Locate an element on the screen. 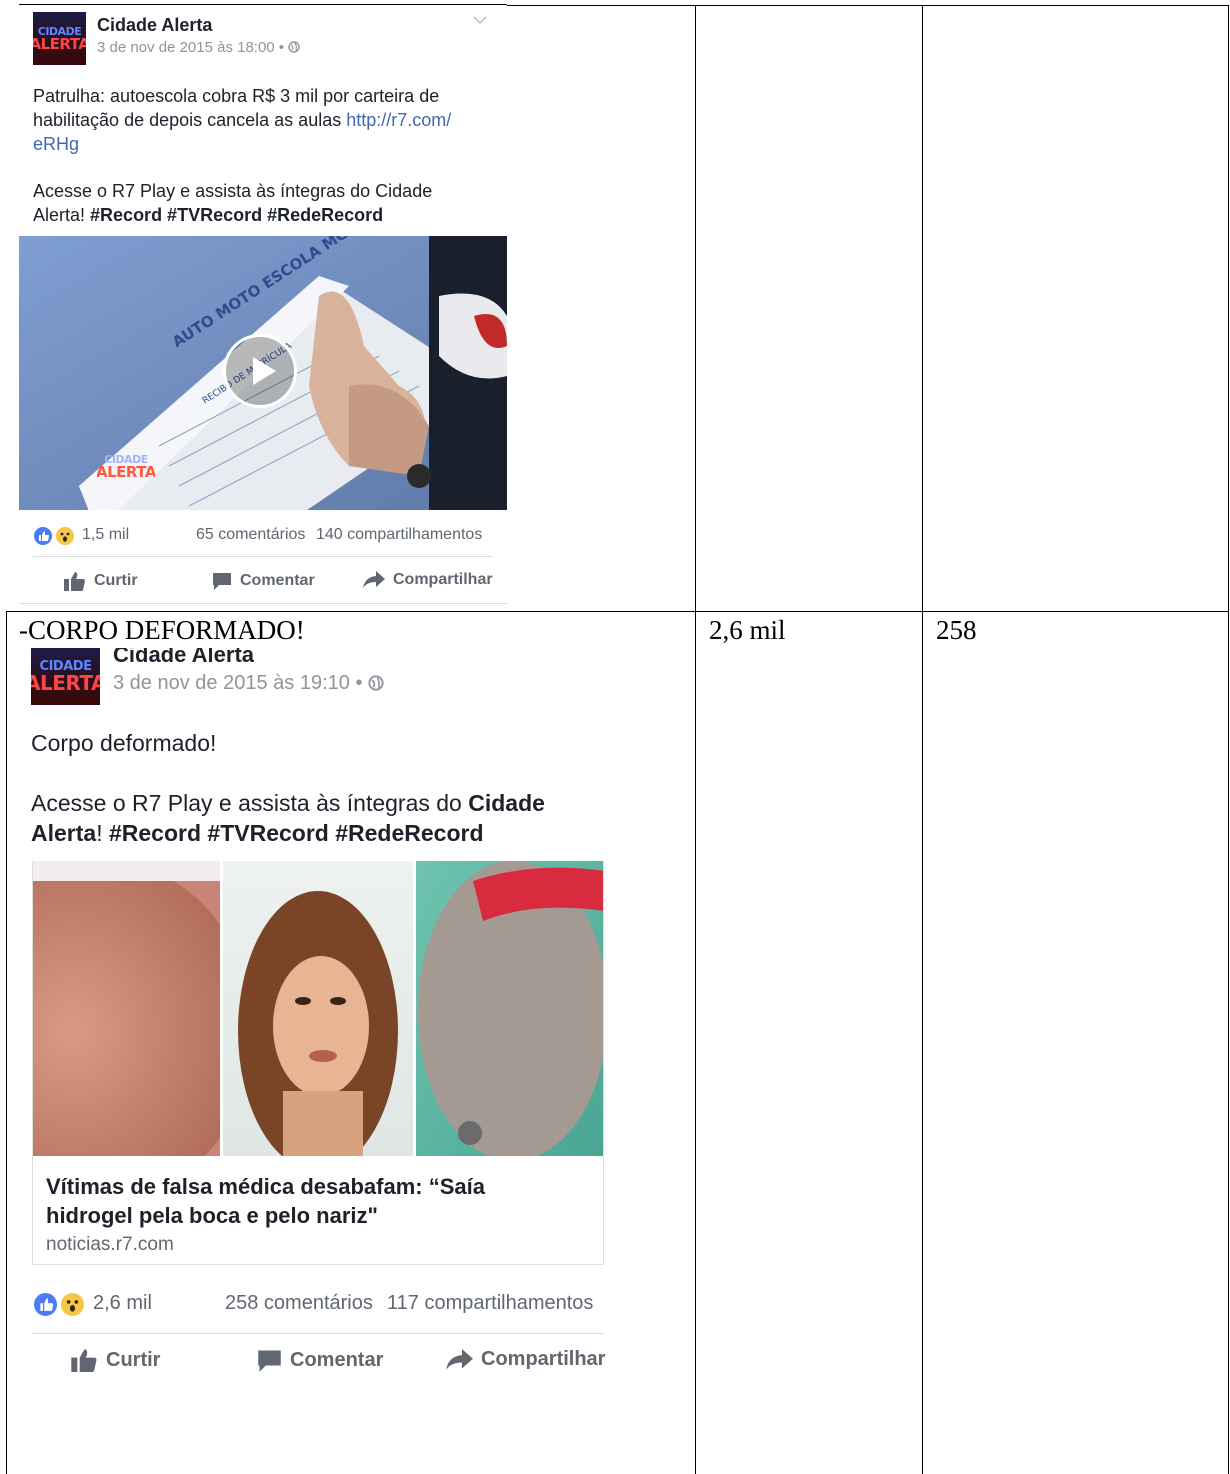 This screenshot has height=1474, width=1230. overlay-logo-bottom: ALERTA is located at coordinates (126, 472).